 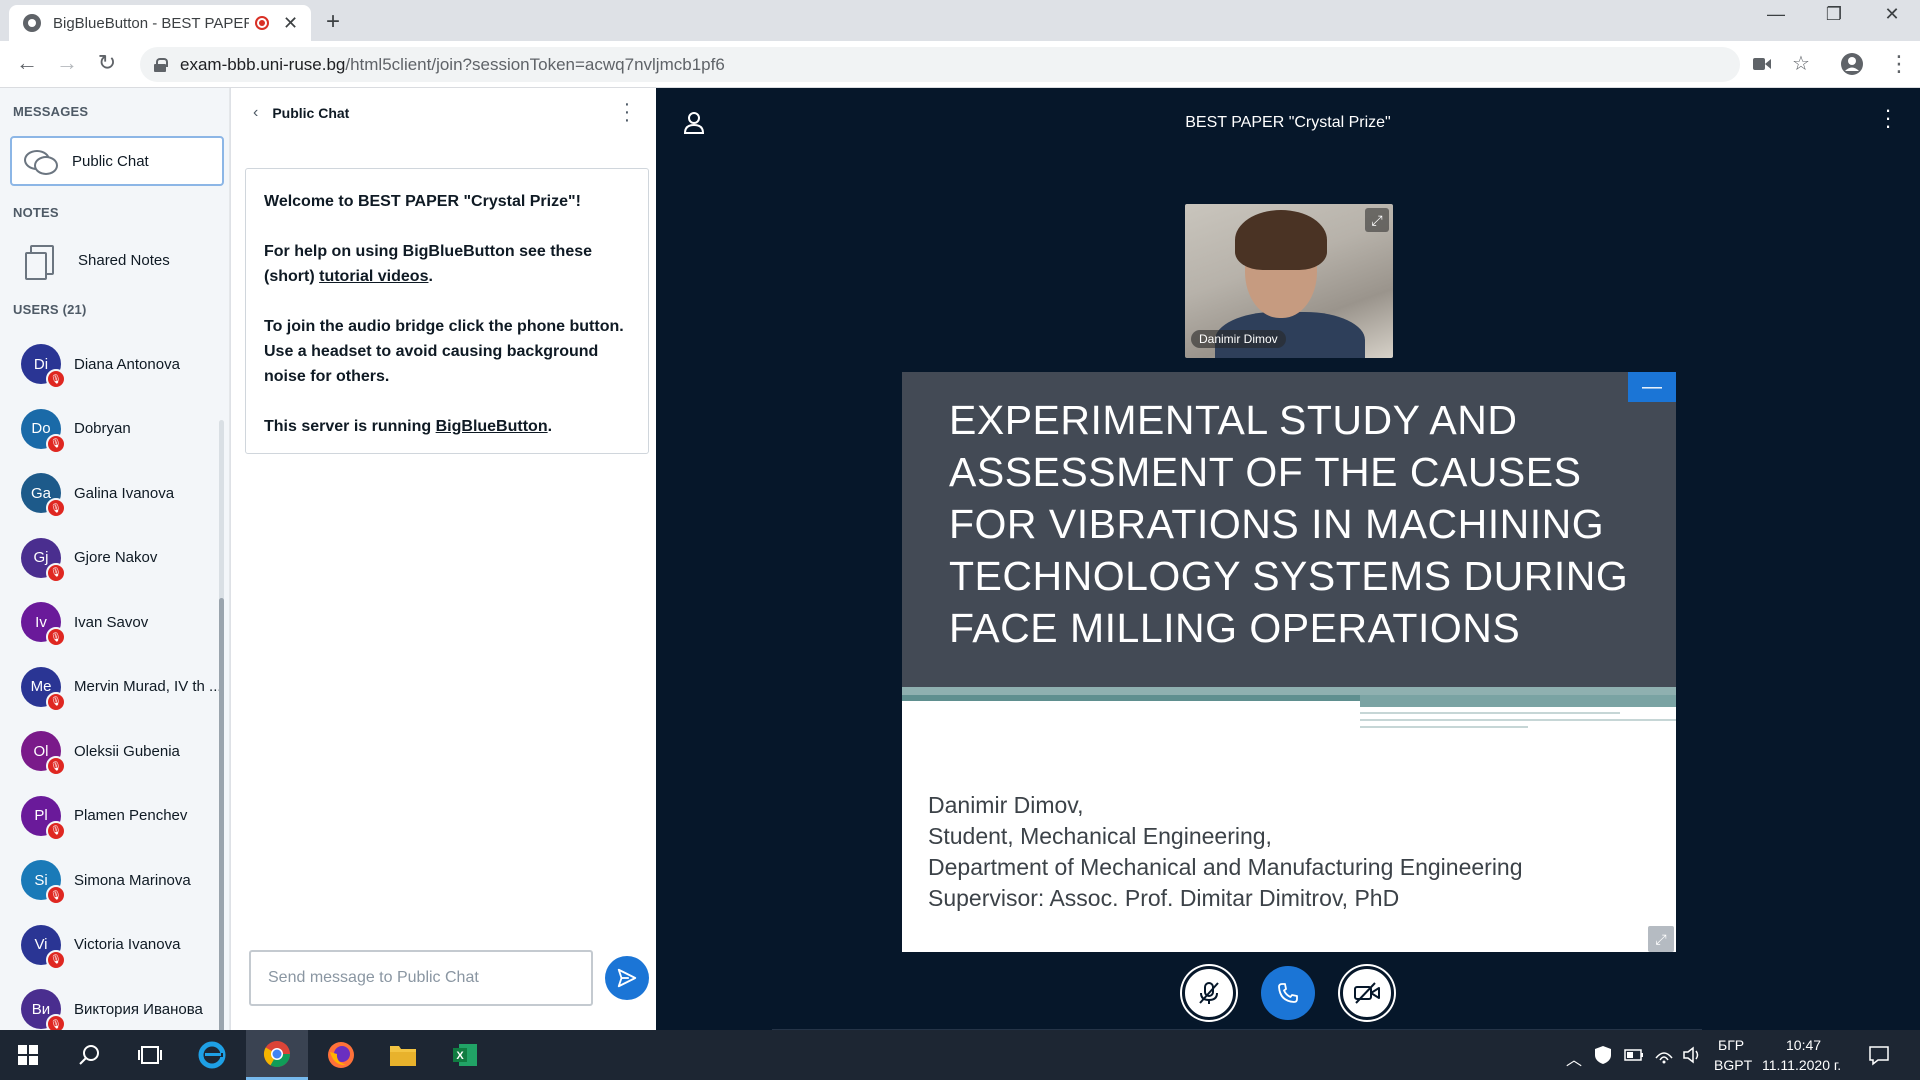 I want to click on browser-menu-icon: ⋮, so click(x=1899, y=64).